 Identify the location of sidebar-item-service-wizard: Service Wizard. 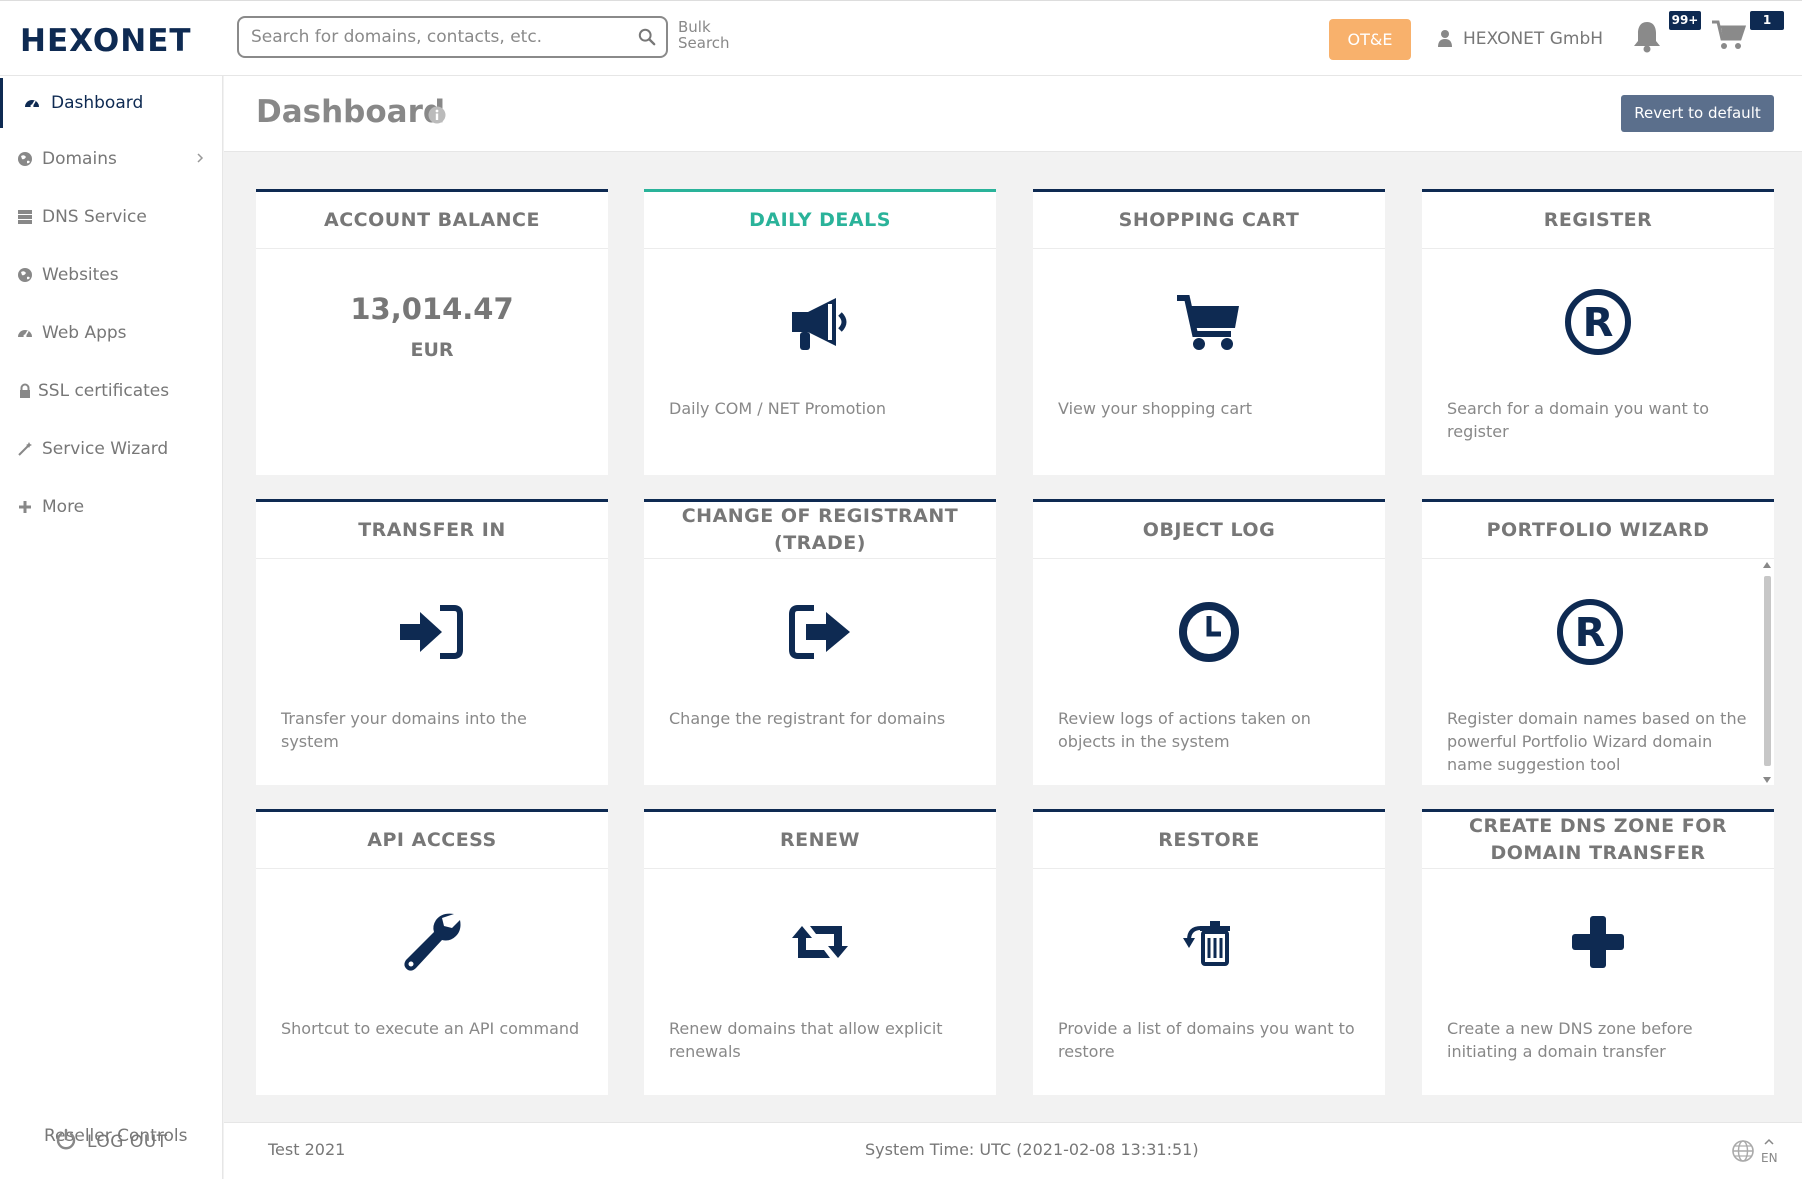
(111, 449).